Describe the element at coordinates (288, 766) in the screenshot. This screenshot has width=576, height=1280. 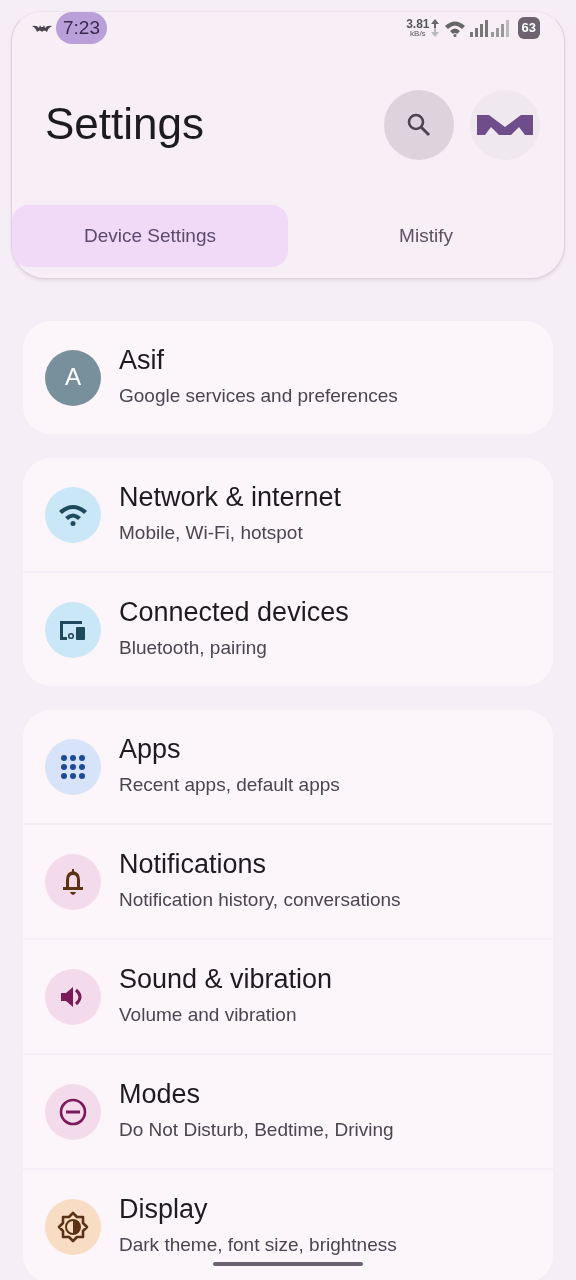
I see `settings-item: Apps Recent apps, default apps` at that location.